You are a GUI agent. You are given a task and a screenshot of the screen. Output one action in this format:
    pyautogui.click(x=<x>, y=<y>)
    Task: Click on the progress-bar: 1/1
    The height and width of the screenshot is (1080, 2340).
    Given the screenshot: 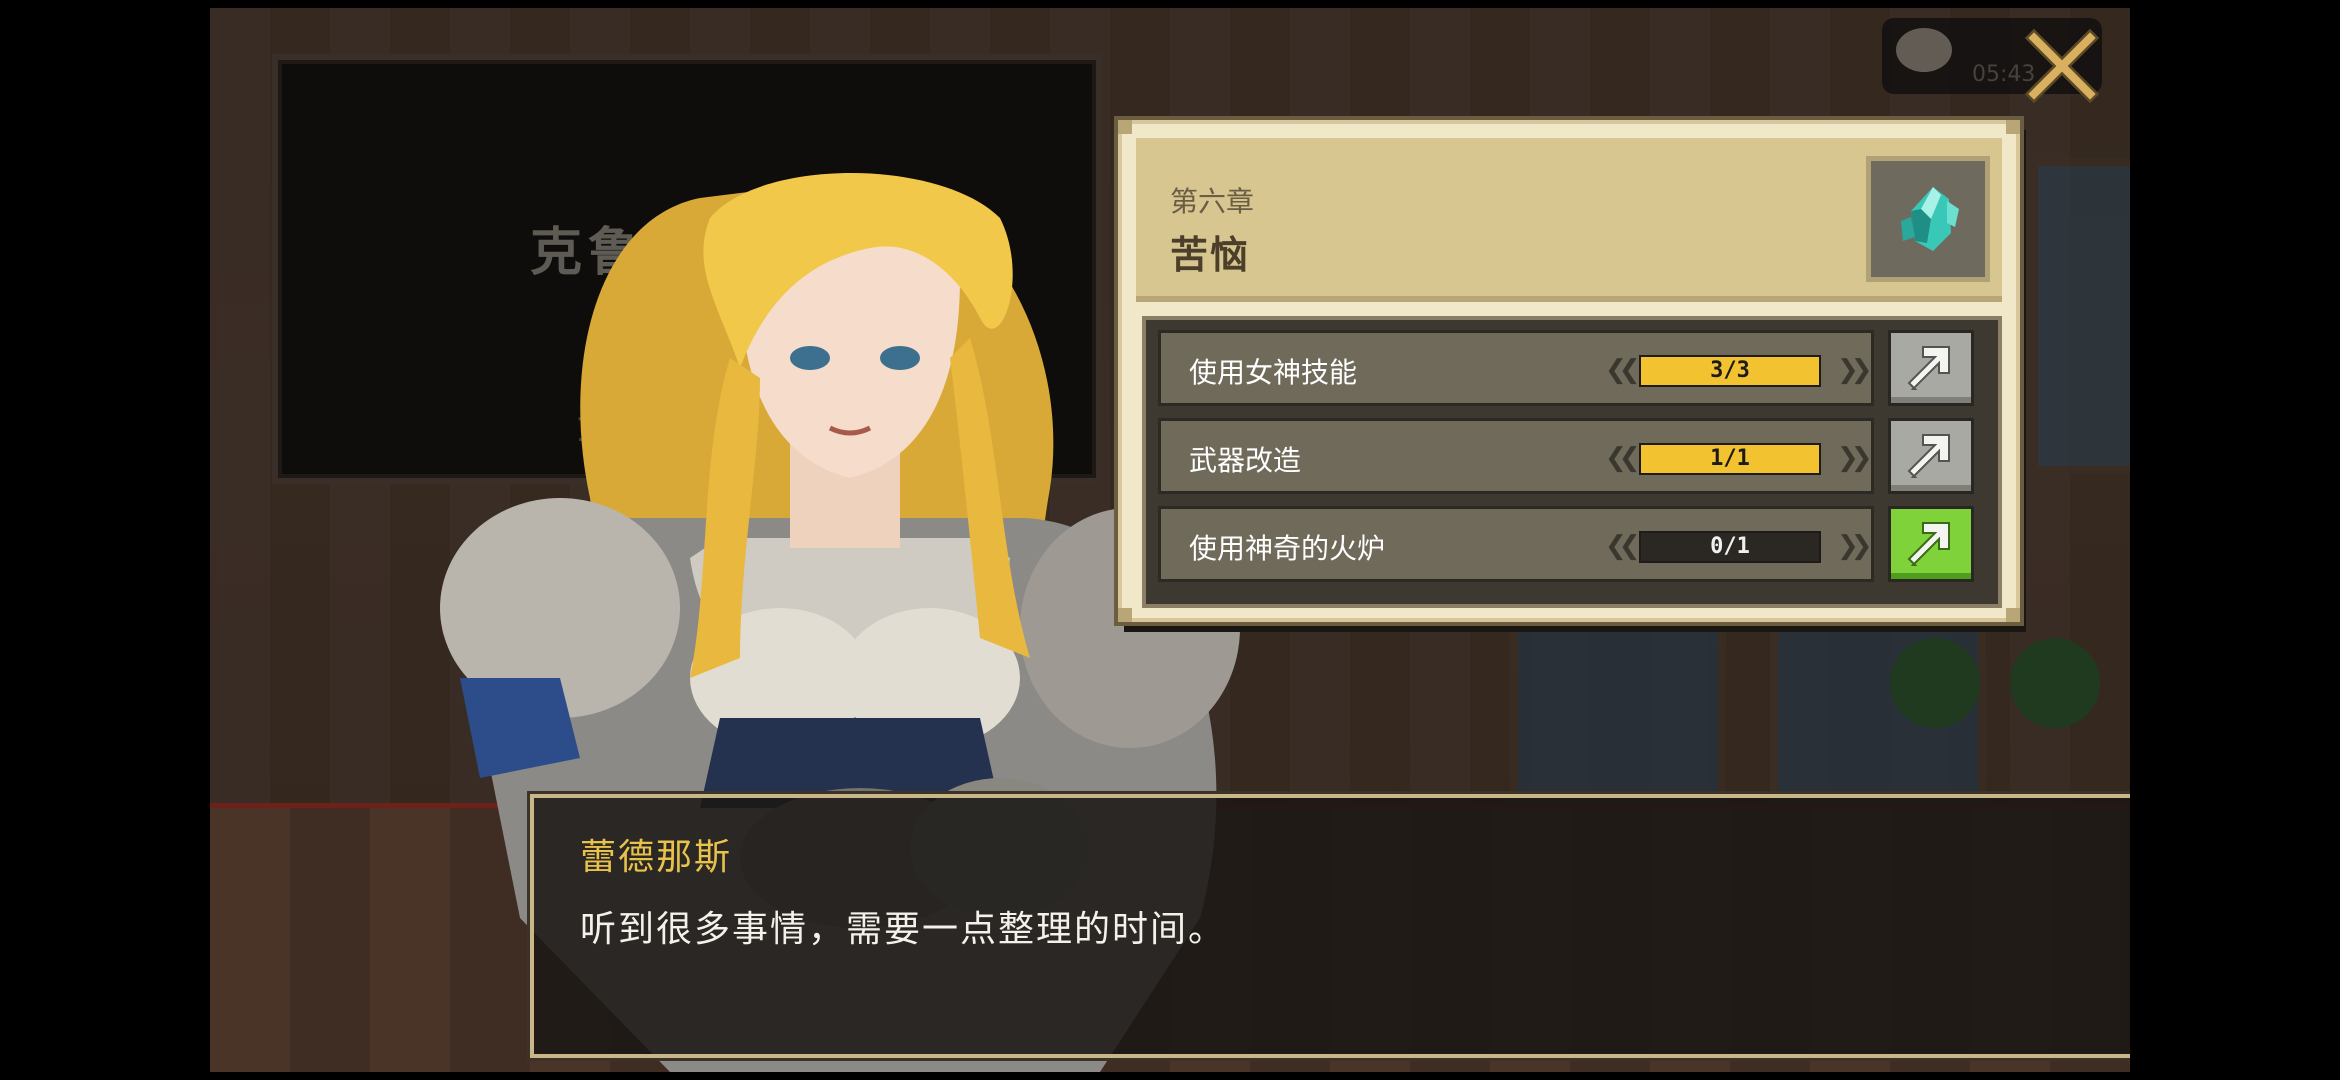 What is the action you would take?
    pyautogui.click(x=1730, y=459)
    